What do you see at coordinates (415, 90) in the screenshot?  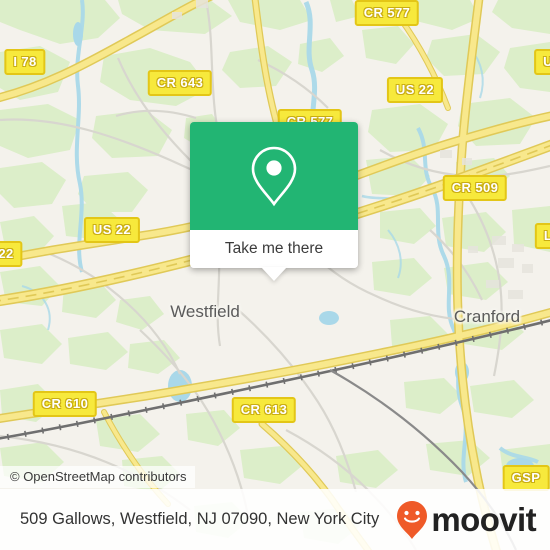 I see `road-shield-us-22-north: US 22` at bounding box center [415, 90].